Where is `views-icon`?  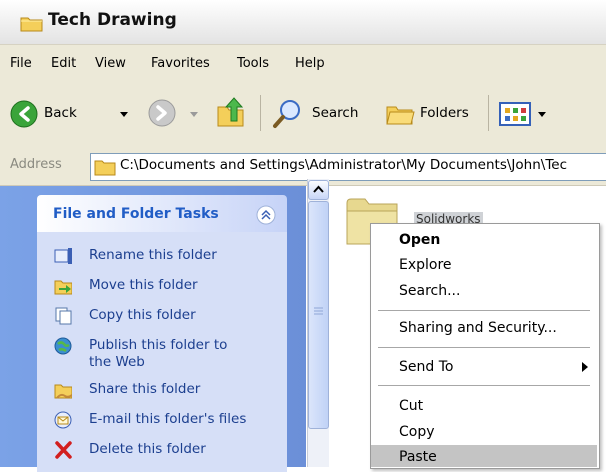 views-icon is located at coordinates (515, 114).